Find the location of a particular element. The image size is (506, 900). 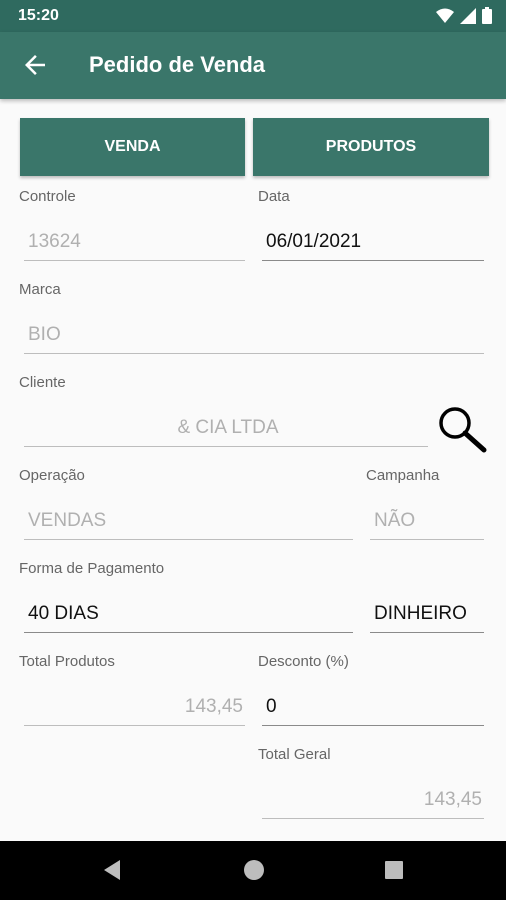

forma-pagamento-label: Forma de Pagamento is located at coordinates (92, 568).